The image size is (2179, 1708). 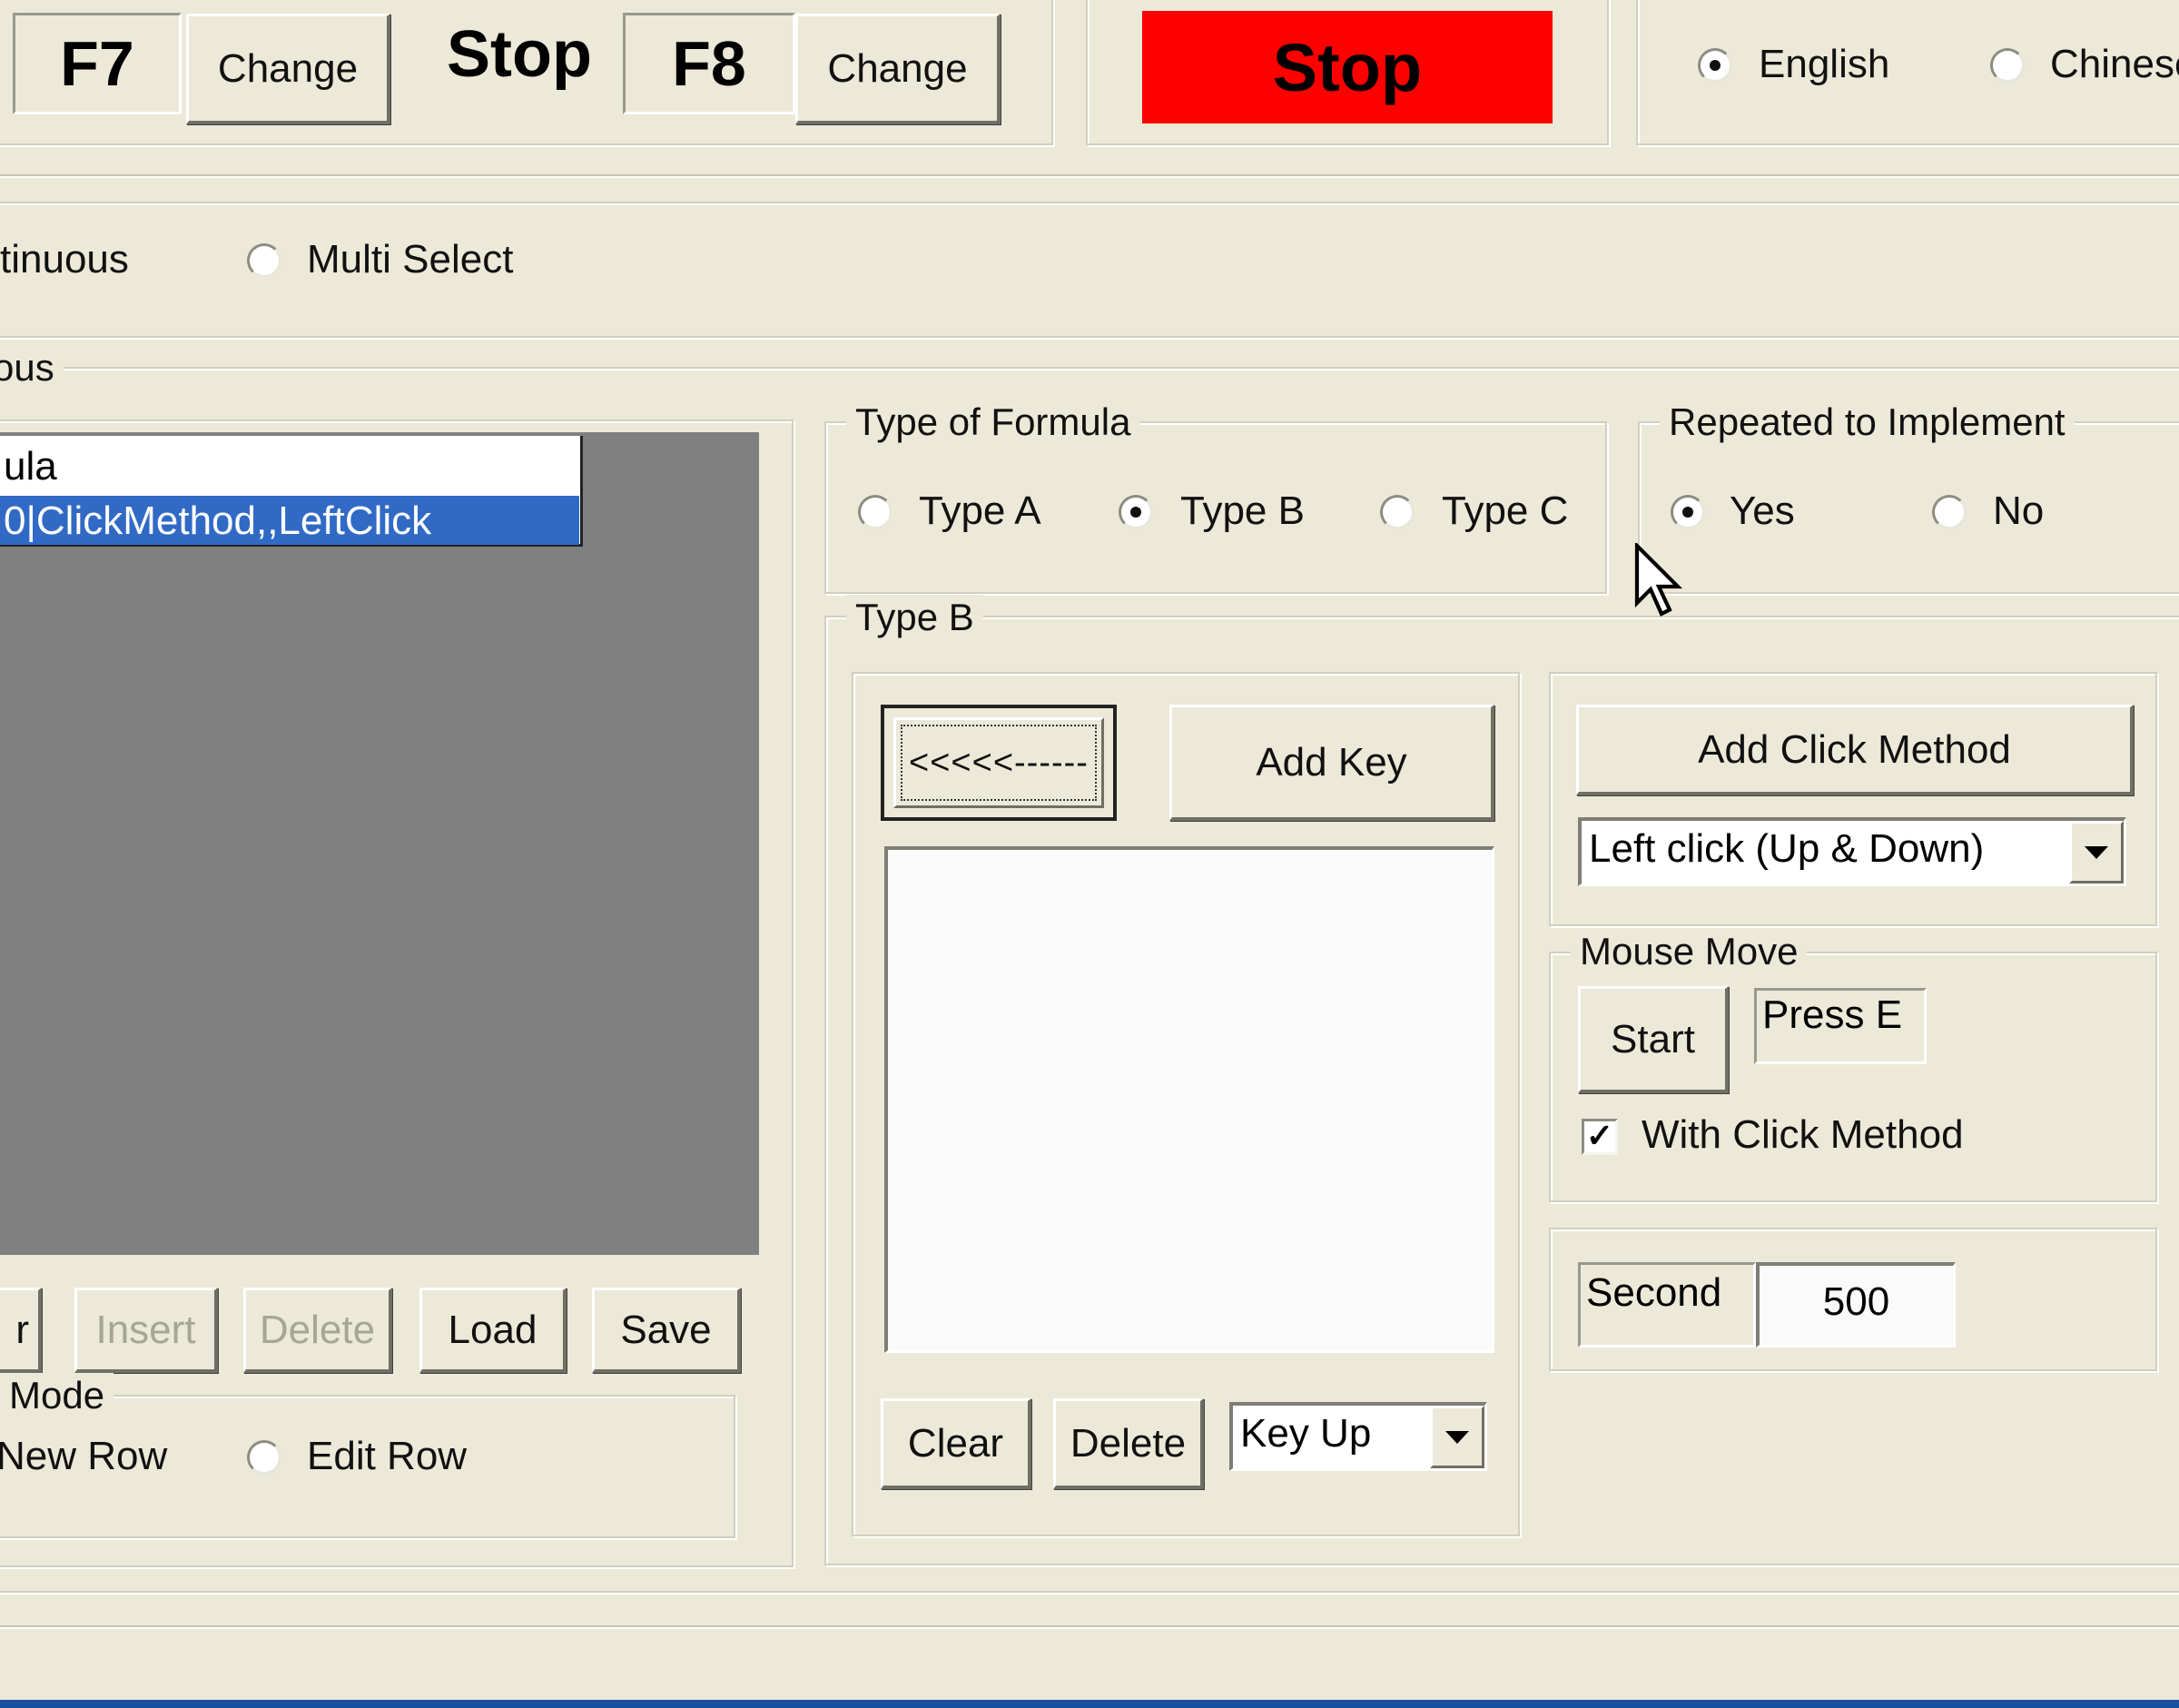 I want to click on key-list, so click(x=1189, y=1099).